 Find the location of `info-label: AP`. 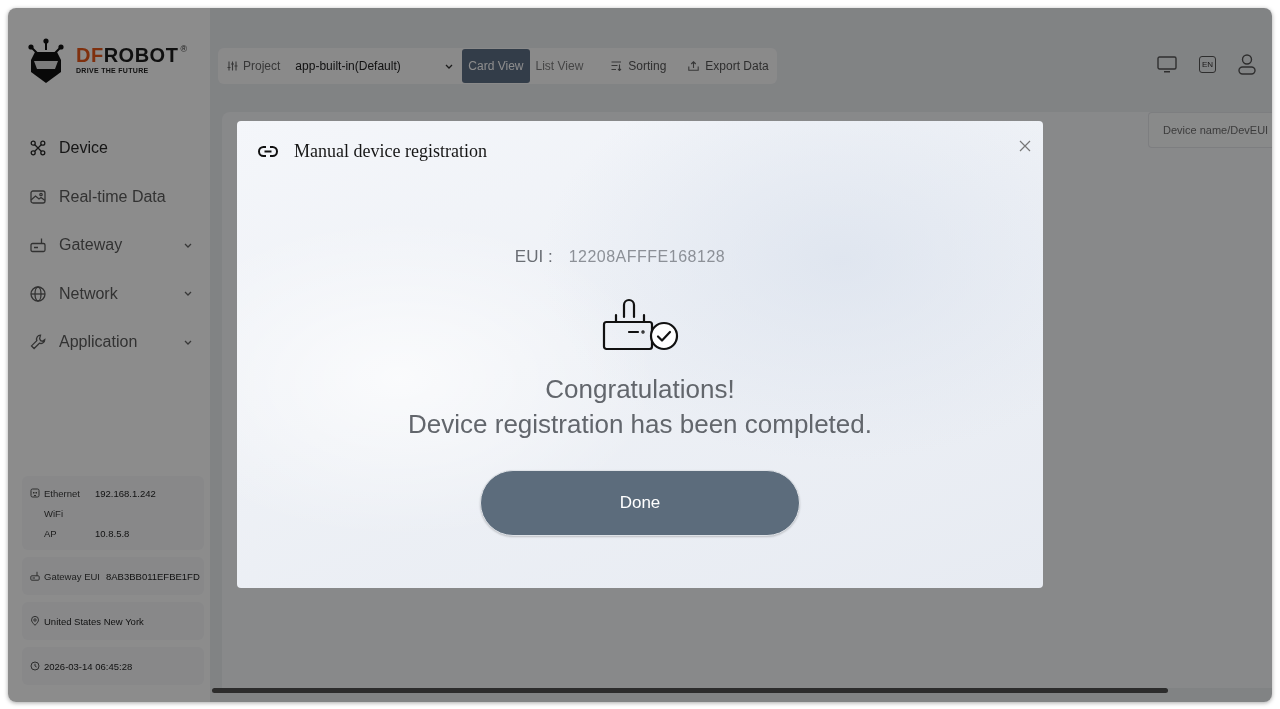

info-label: AP is located at coordinates (51, 533).